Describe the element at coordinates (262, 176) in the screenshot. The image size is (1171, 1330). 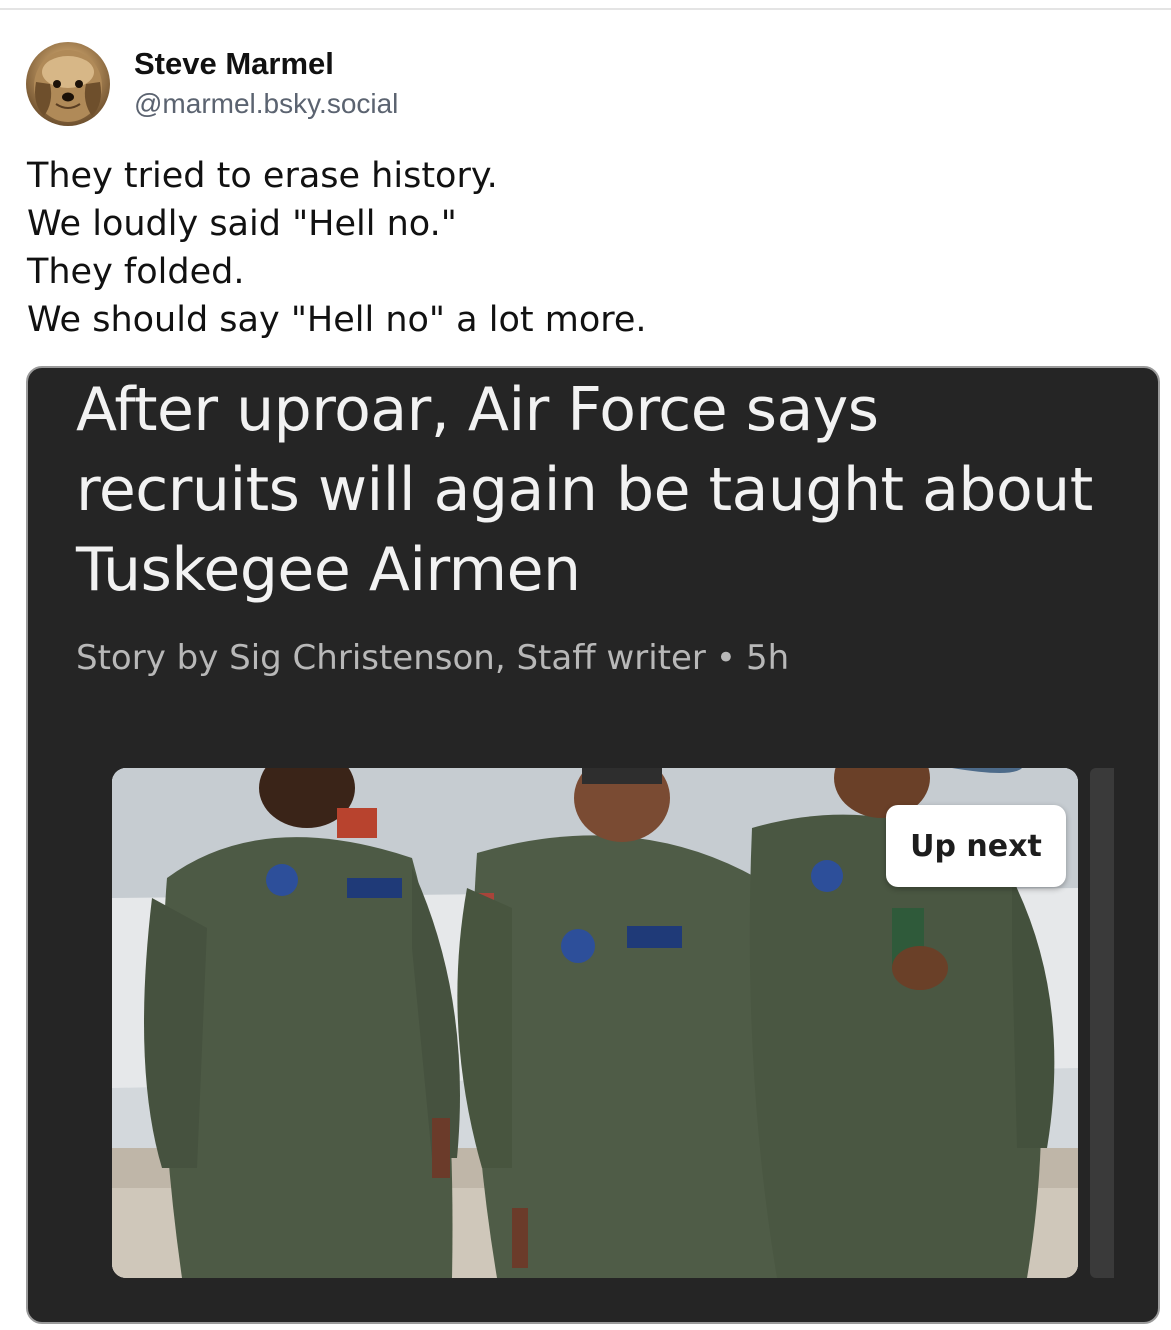
I see `post-text-line: They tried to erase history.` at that location.